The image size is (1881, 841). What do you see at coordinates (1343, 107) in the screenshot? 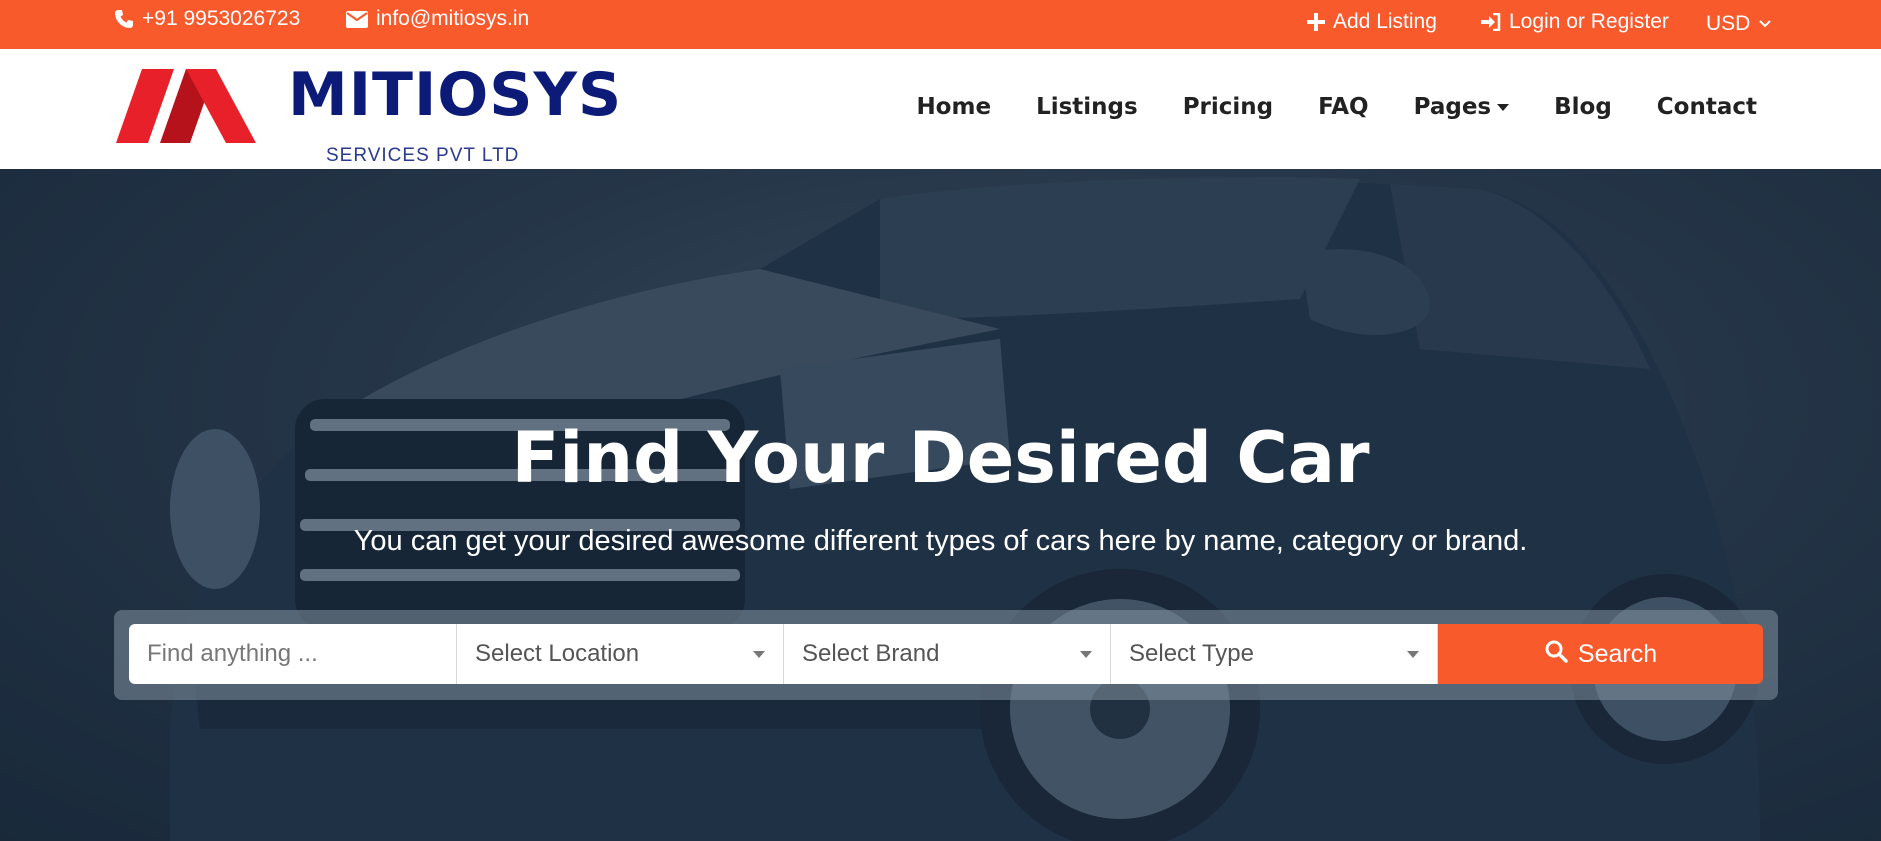
I see `nav-faq: FAQ` at bounding box center [1343, 107].